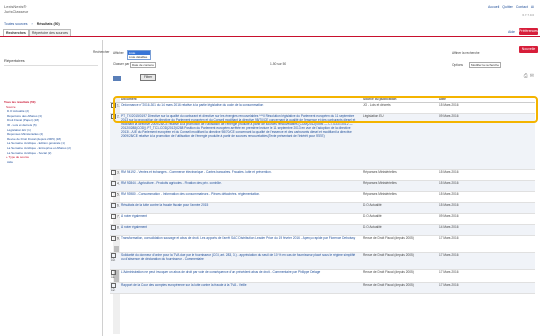 Image resolution: width=540 pixels, height=336 pixels. Describe the element at coordinates (522, 7) in the screenshot. I see `contact-link: Contact` at that location.